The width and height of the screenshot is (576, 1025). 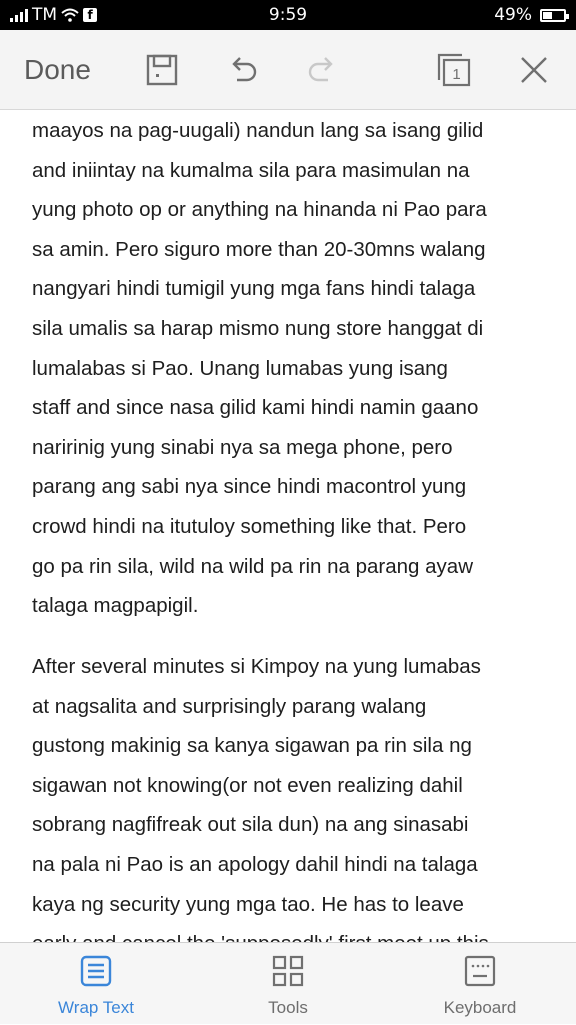 I want to click on status-time: 9:59, so click(x=288, y=15).